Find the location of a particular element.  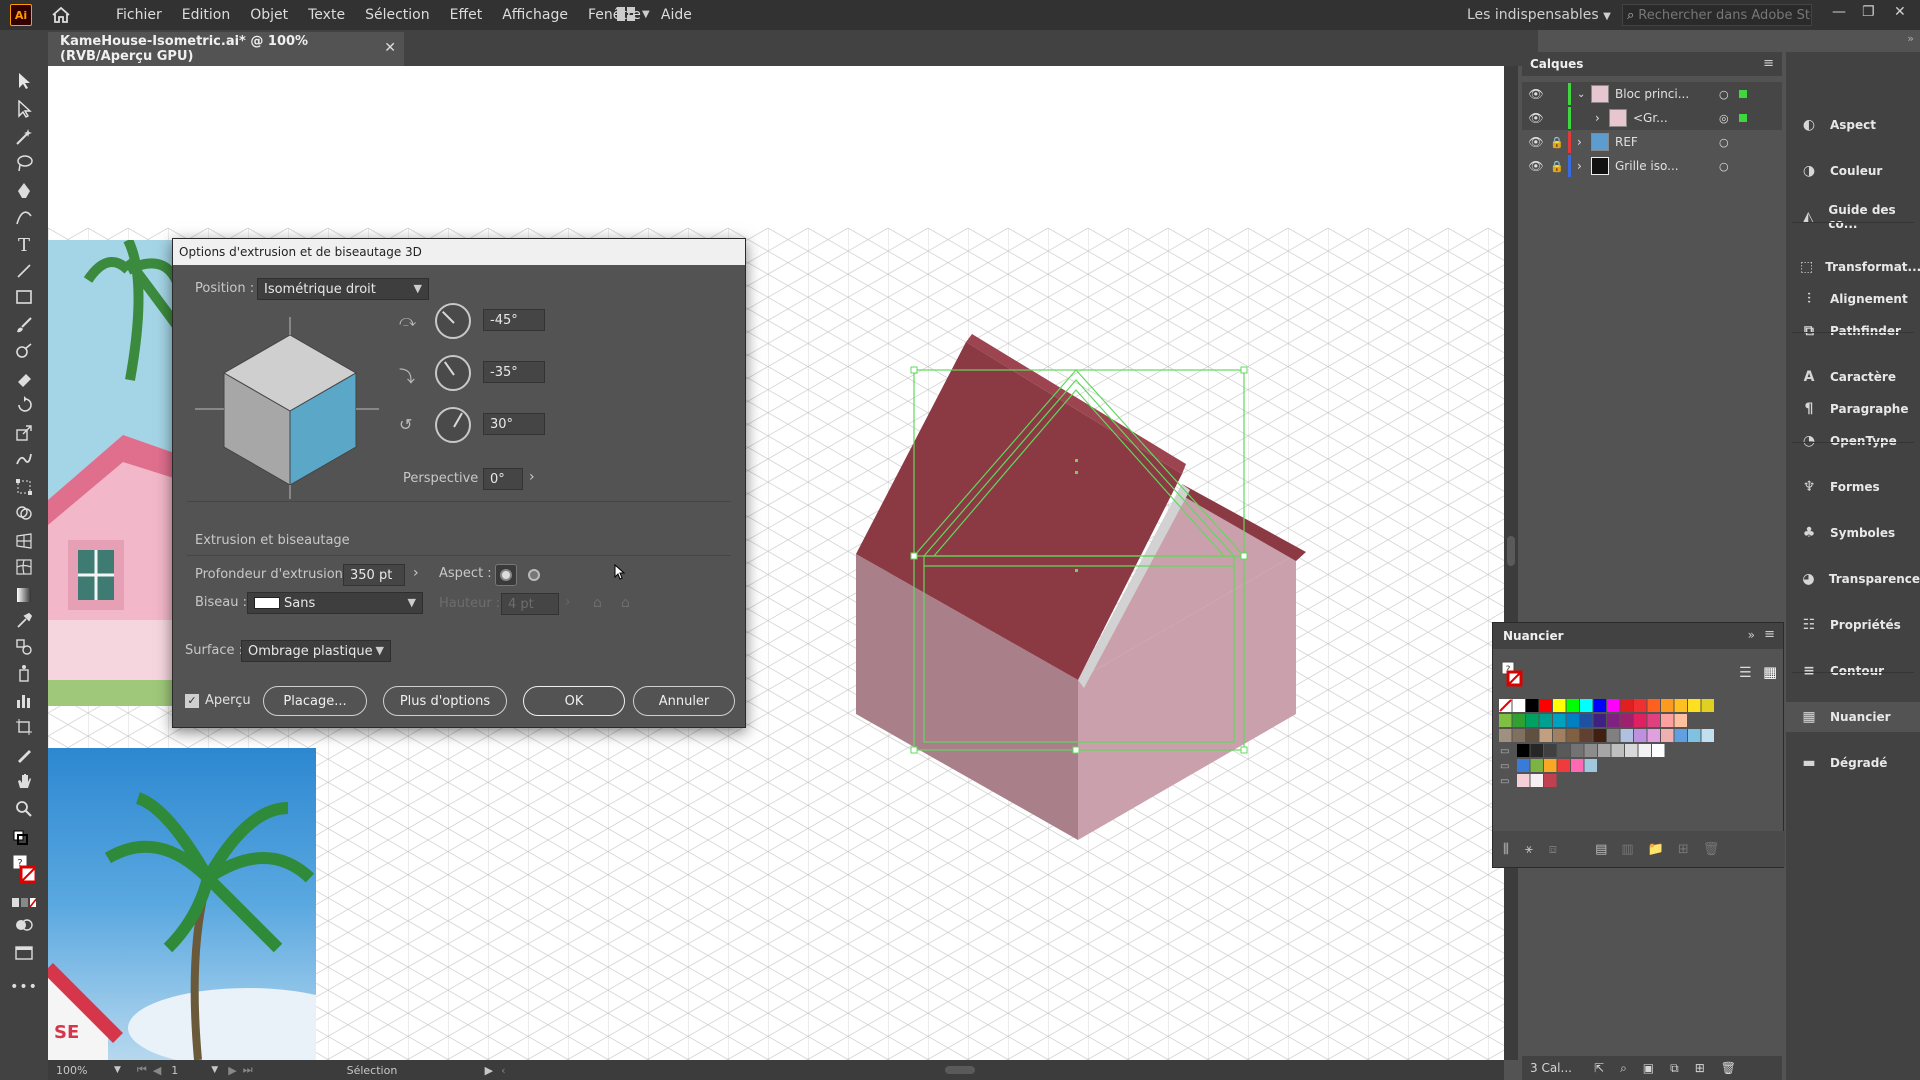

dock-item-symbols: ♣ Symboles is located at coordinates (1853, 533).